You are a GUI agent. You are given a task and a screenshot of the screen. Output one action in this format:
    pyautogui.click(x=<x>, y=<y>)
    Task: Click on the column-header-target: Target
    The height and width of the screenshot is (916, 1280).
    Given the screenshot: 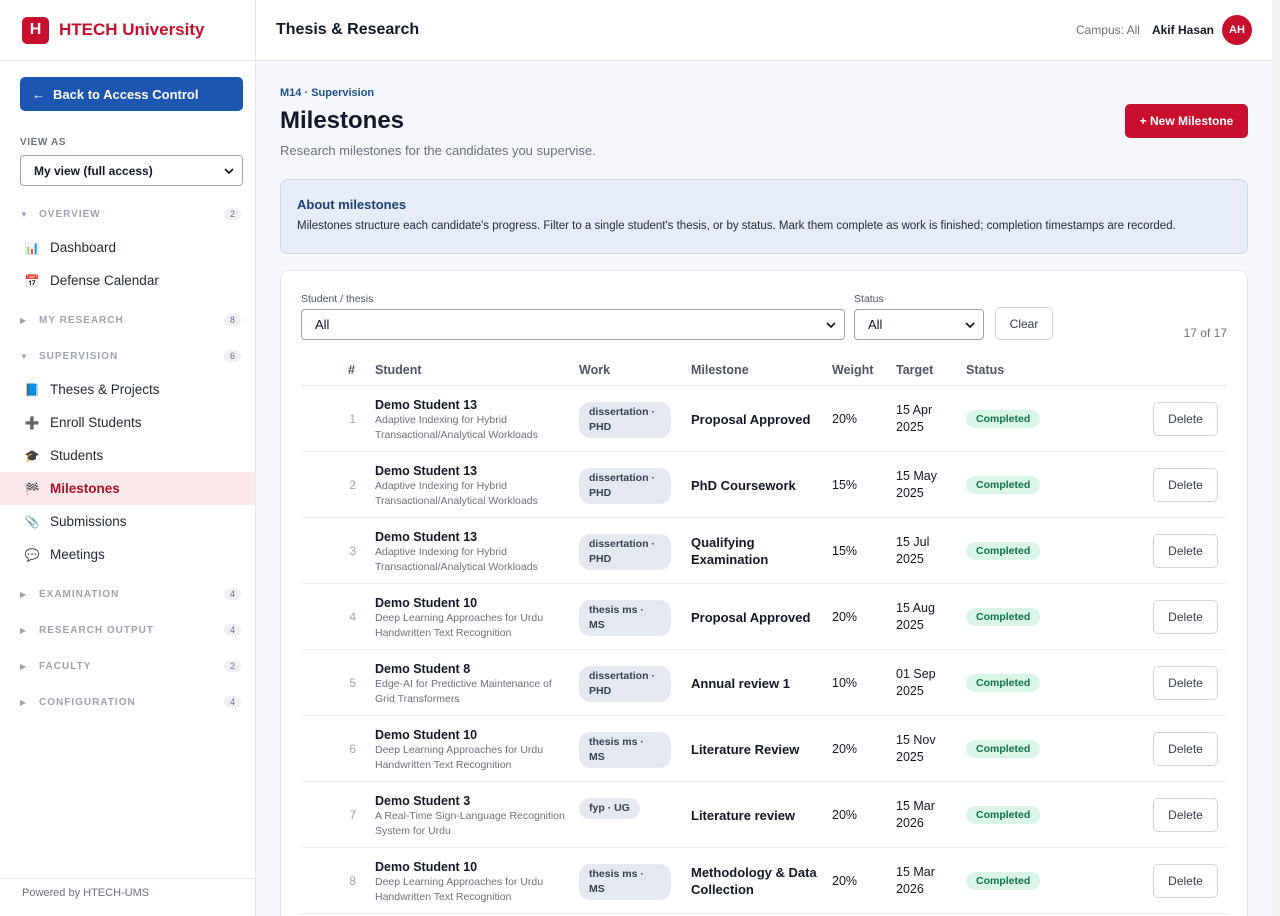 What is the action you would take?
    pyautogui.click(x=914, y=370)
    